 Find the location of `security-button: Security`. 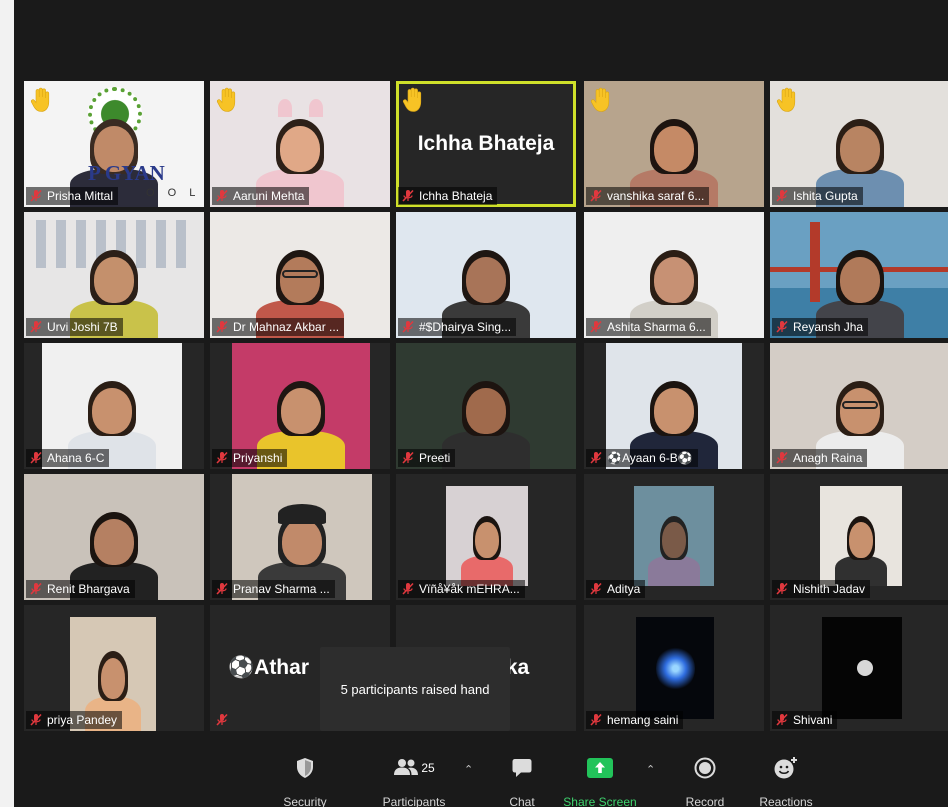

security-button: Security is located at coordinates (305, 780).